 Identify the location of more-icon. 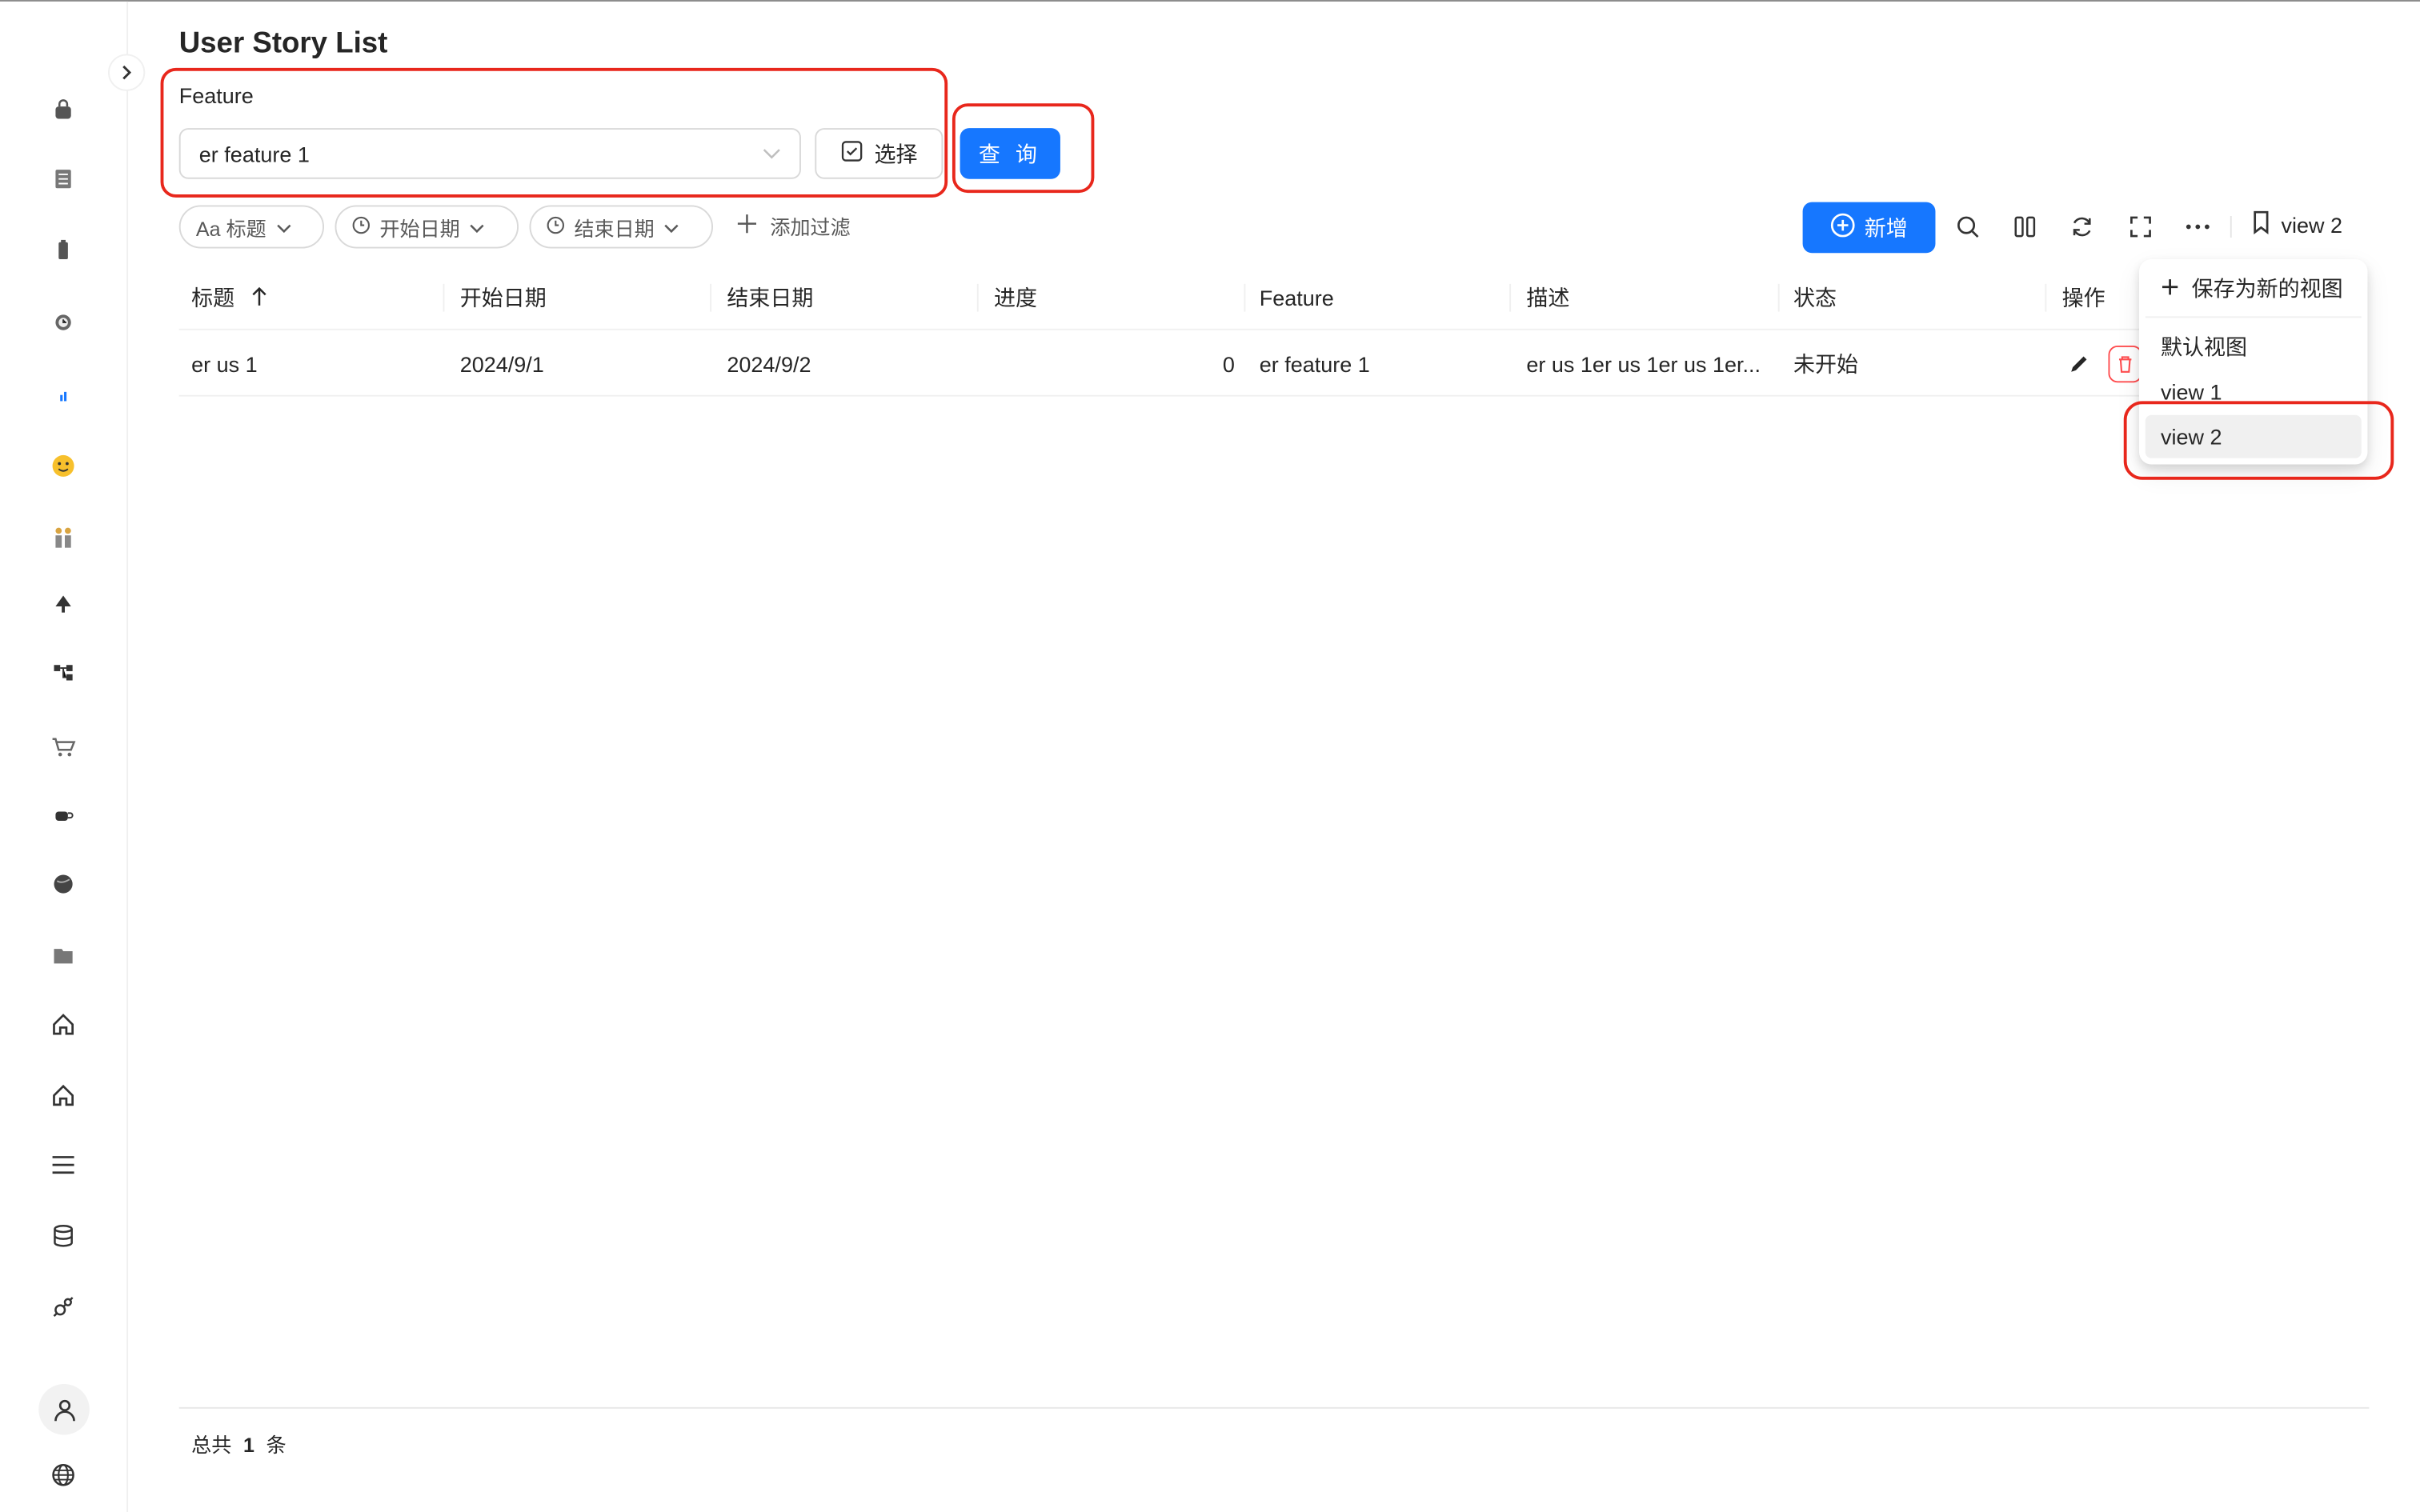
(2197, 226).